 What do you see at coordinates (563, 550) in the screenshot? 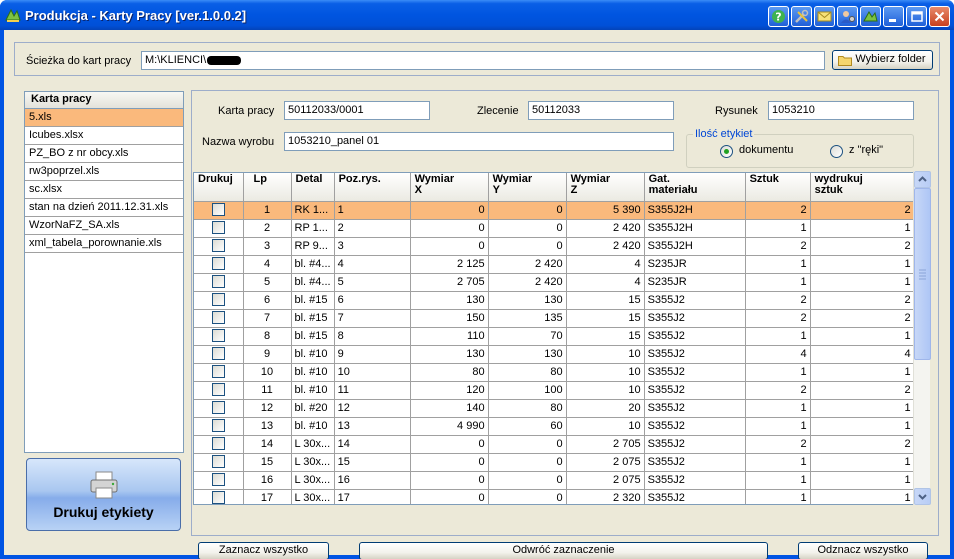
I see `invert-selection-button: Odwróć zaznaczenie` at bounding box center [563, 550].